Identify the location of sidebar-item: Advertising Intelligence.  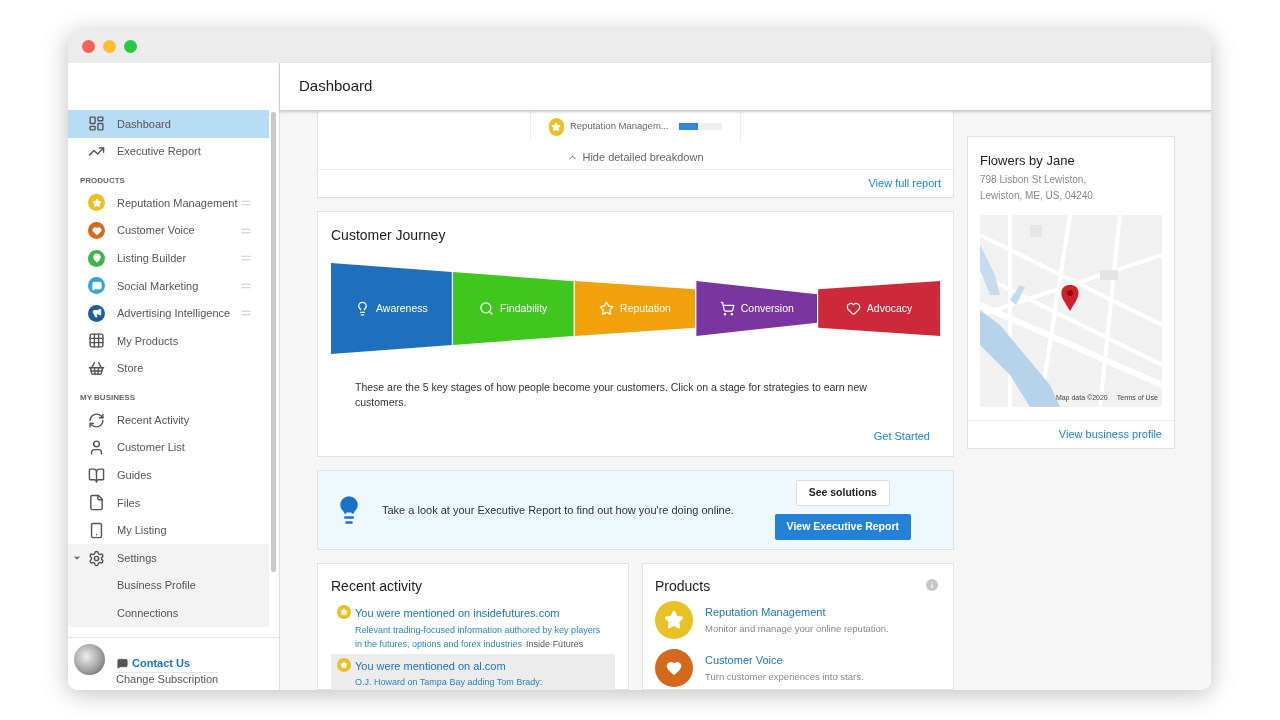
(168, 313).